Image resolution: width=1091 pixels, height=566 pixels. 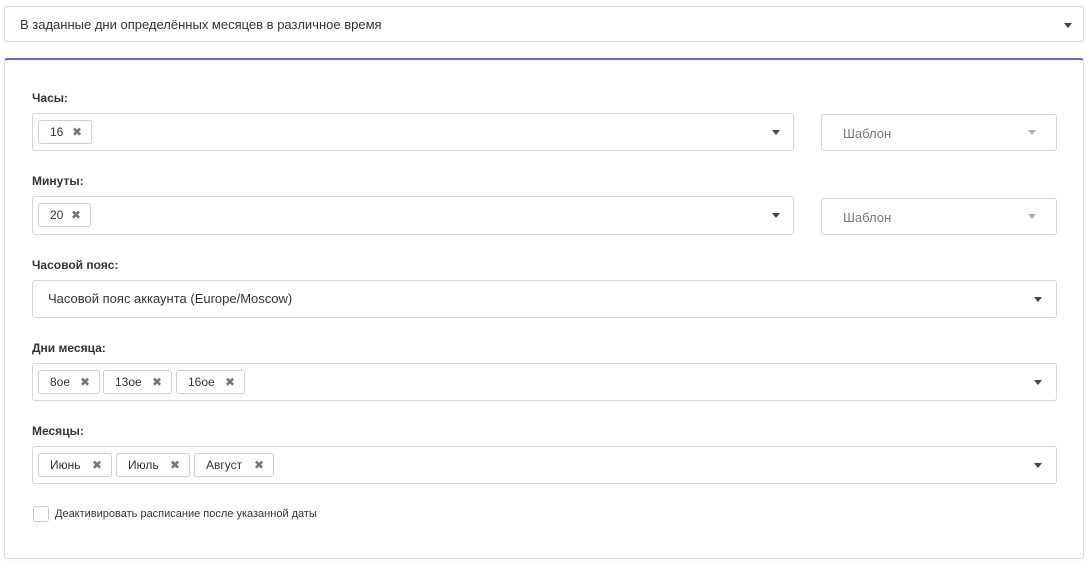 I want to click on days-chip: 8ое ✖, so click(x=69, y=382).